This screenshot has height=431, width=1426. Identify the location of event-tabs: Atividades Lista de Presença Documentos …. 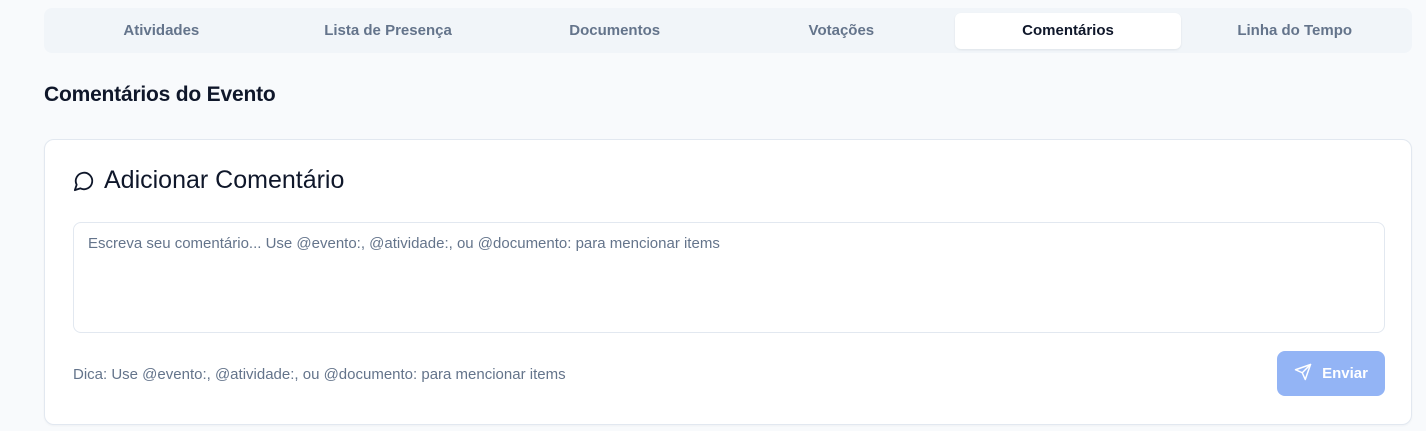
(728, 30).